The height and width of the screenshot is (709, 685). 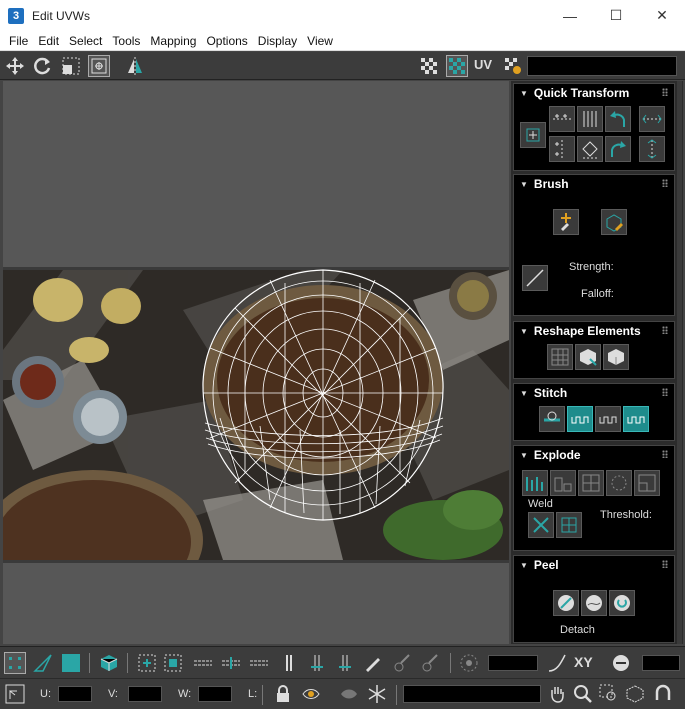 I want to click on edge-distance-icon, so click(x=621, y=663).